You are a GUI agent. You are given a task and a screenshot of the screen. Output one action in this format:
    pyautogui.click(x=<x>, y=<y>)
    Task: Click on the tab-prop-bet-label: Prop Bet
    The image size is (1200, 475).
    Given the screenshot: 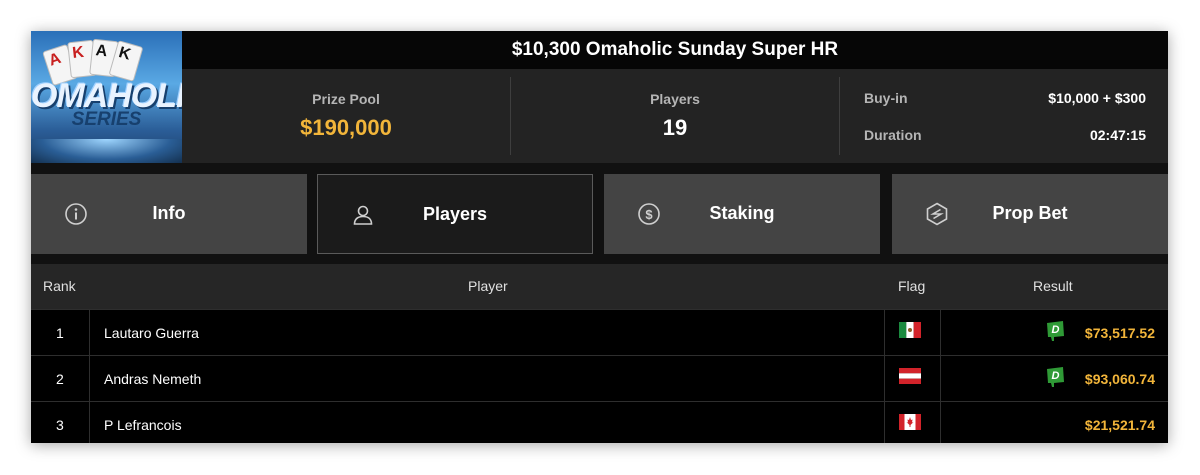 What is the action you would take?
    pyautogui.click(x=1030, y=213)
    